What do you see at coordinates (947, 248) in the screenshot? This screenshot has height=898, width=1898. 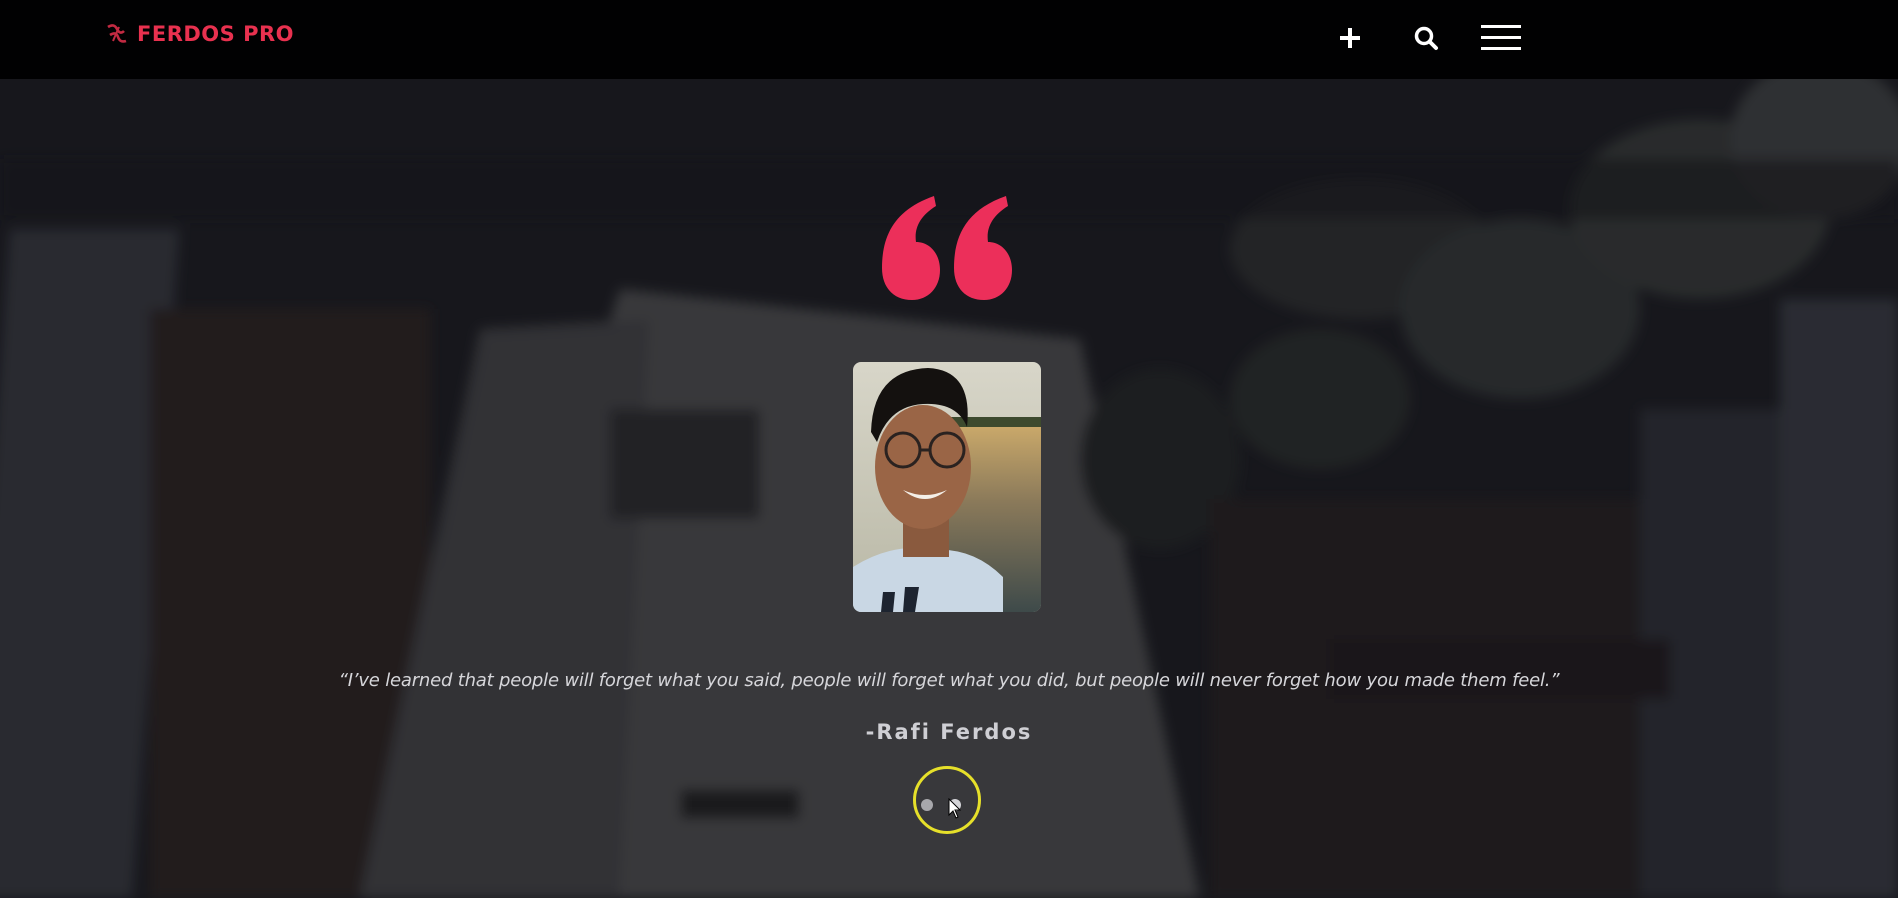 I see `quote-open-icon` at bounding box center [947, 248].